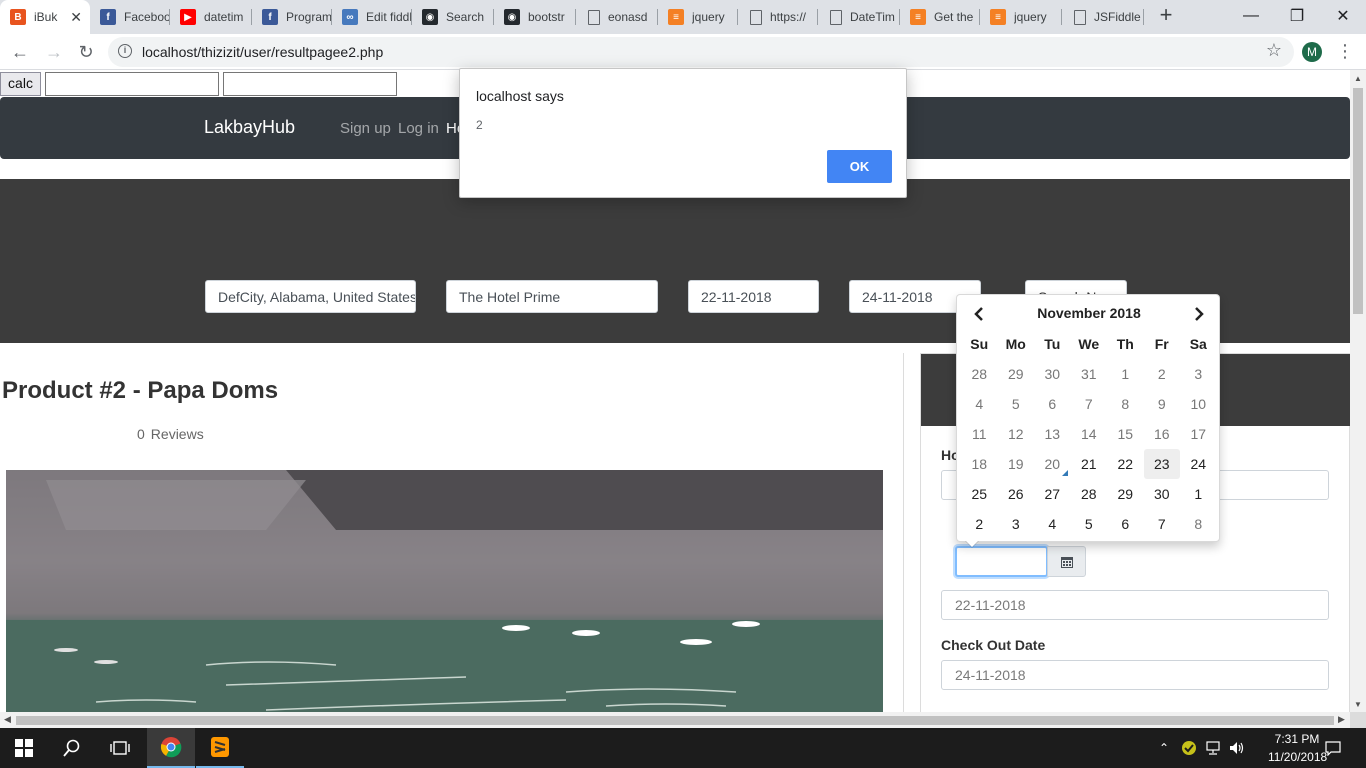 The height and width of the screenshot is (768, 1366). What do you see at coordinates (1001, 561) in the screenshot?
I see `date-picker-input` at bounding box center [1001, 561].